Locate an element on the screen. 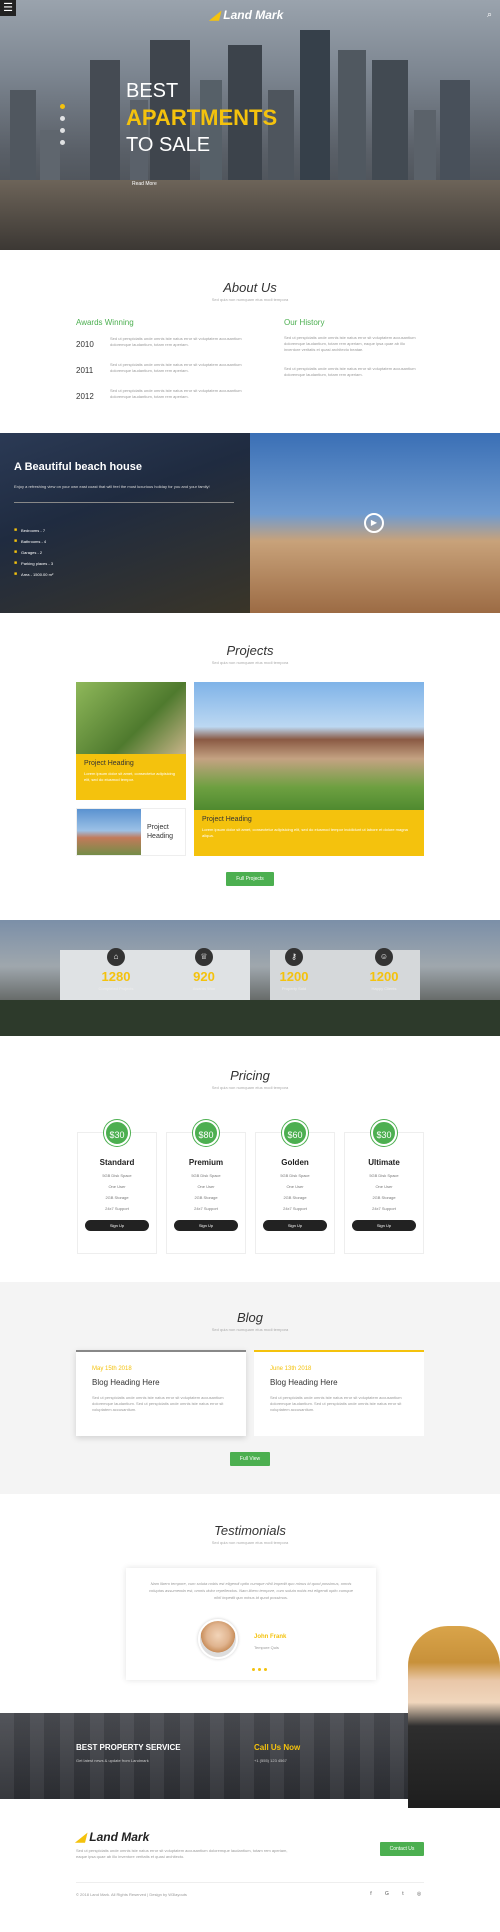  stat-number: 1280 is located at coordinates (116, 976).